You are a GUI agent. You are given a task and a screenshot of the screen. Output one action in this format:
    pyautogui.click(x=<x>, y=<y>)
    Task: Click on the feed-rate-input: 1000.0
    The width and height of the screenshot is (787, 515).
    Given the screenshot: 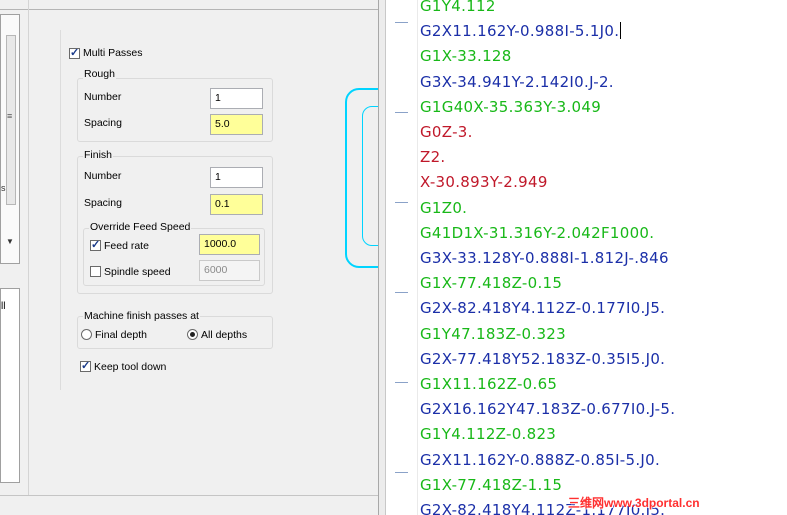 What is the action you would take?
    pyautogui.click(x=229, y=244)
    